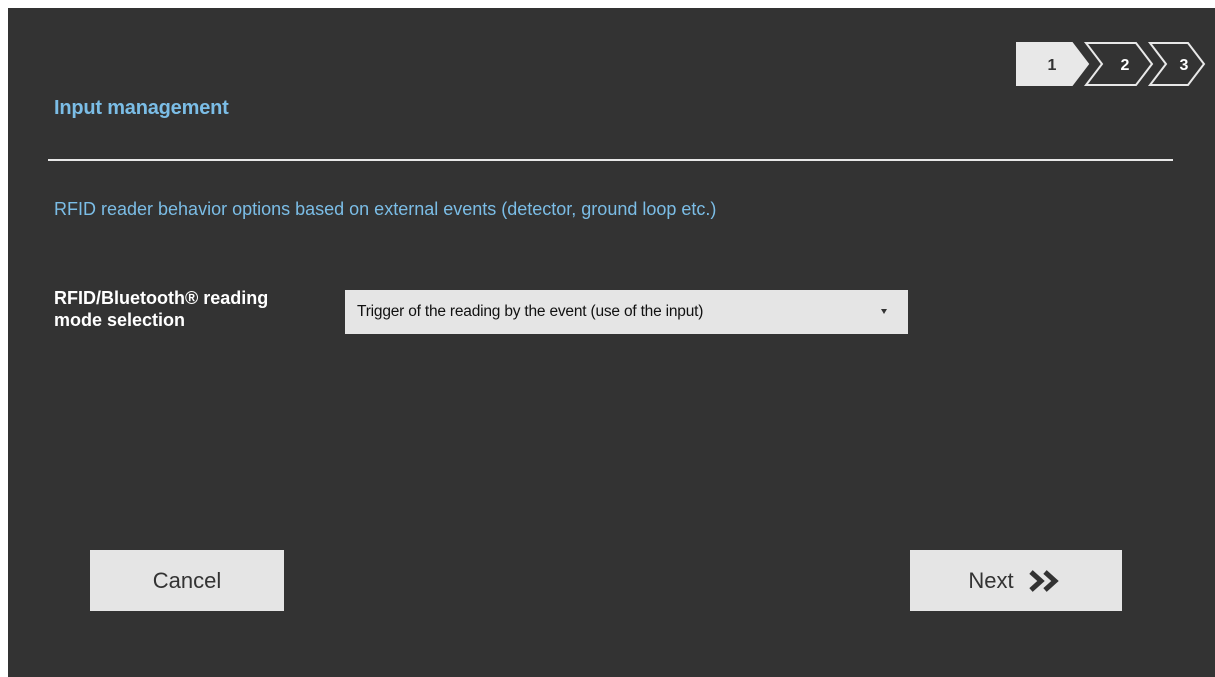 The width and height of the screenshot is (1215, 677). I want to click on page-title: Input management, so click(141, 108).